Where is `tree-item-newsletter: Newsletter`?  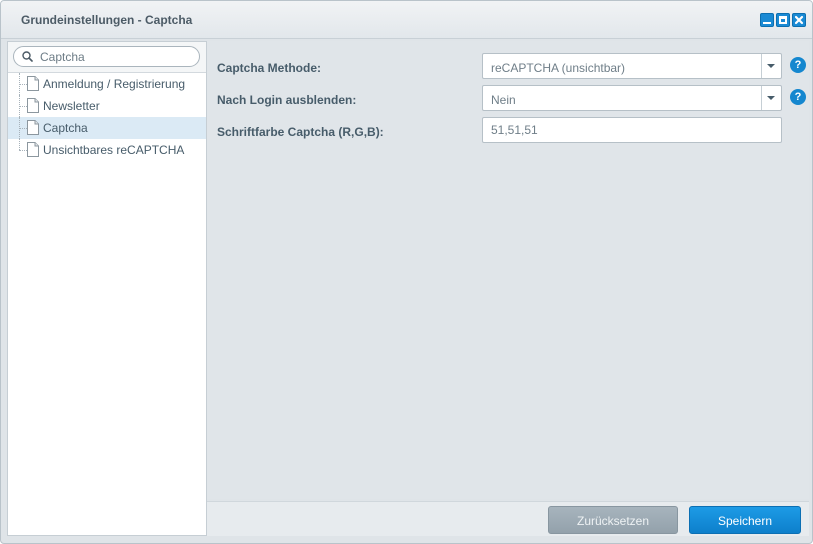 tree-item-newsletter: Newsletter is located at coordinates (107, 106).